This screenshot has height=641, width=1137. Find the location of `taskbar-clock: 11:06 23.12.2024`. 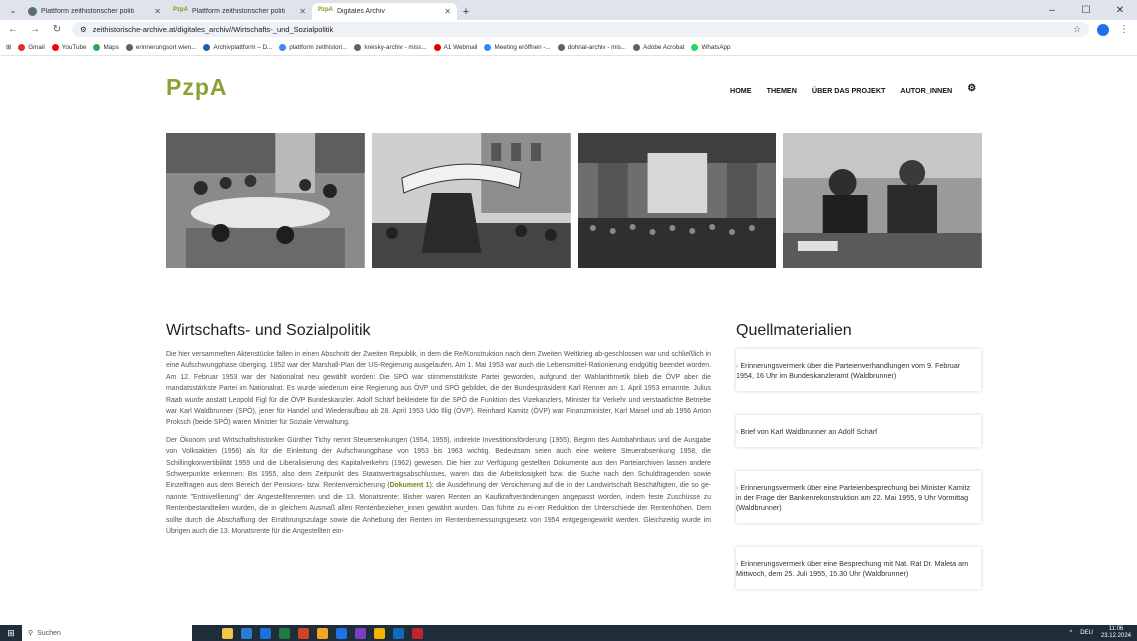

taskbar-clock: 11:06 23.12.2024 is located at coordinates (1116, 633).